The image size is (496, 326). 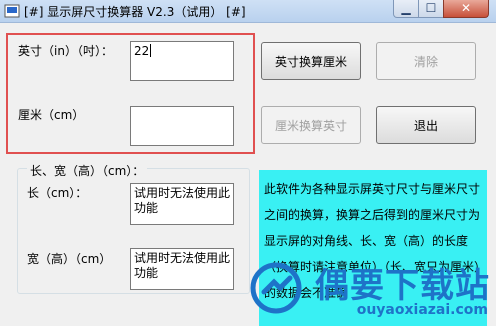 What do you see at coordinates (426, 125) in the screenshot?
I see `exit-button: 退出` at bounding box center [426, 125].